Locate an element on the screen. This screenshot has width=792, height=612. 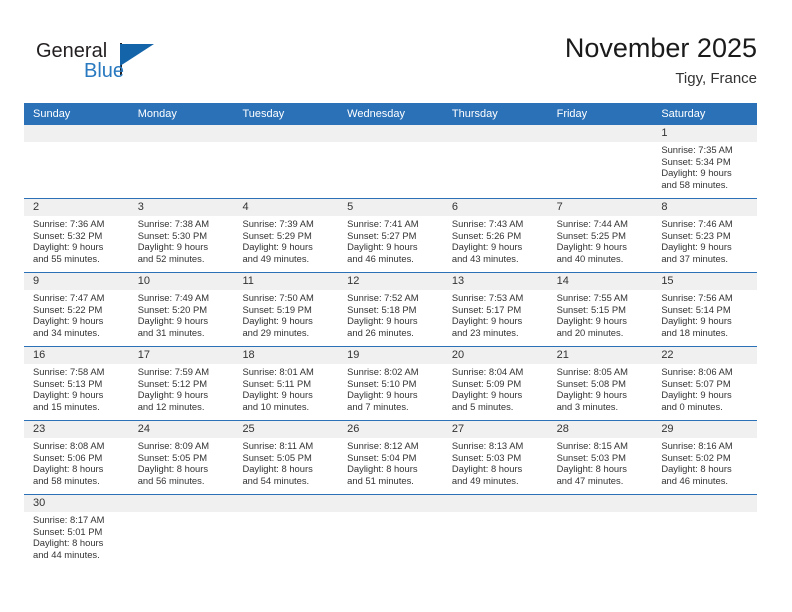
day-detail-line: and 49 minutes. is located at coordinates (276, 258).